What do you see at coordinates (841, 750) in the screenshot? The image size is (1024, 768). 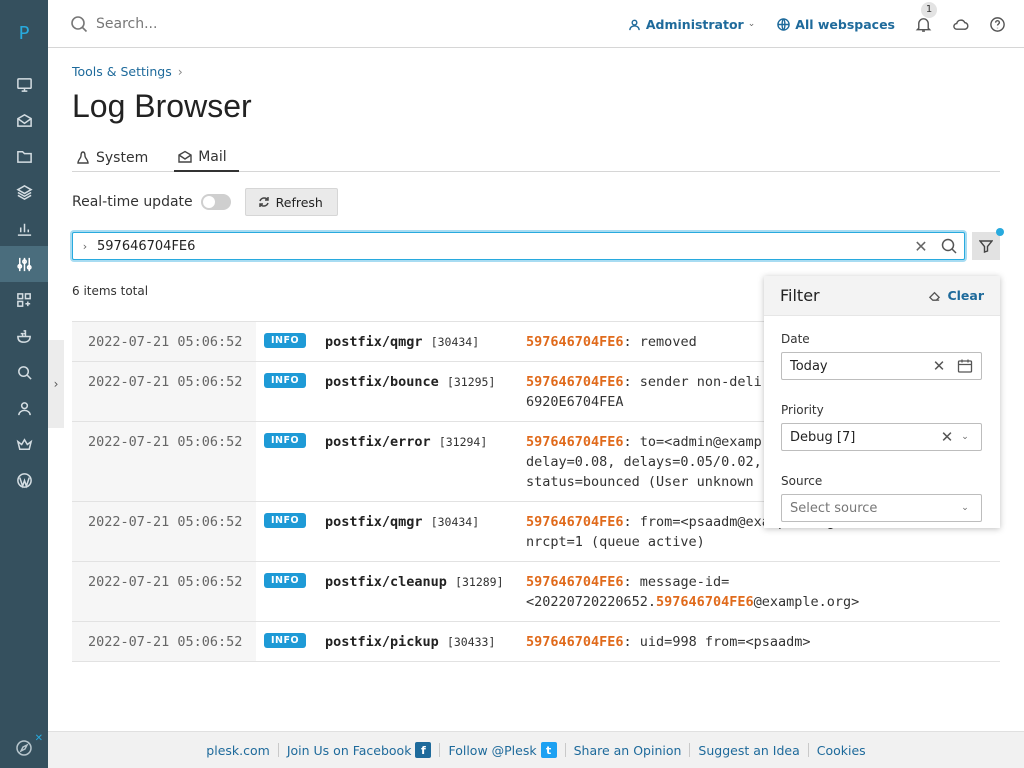 I see `footer-link-cookies: Cookies` at bounding box center [841, 750].